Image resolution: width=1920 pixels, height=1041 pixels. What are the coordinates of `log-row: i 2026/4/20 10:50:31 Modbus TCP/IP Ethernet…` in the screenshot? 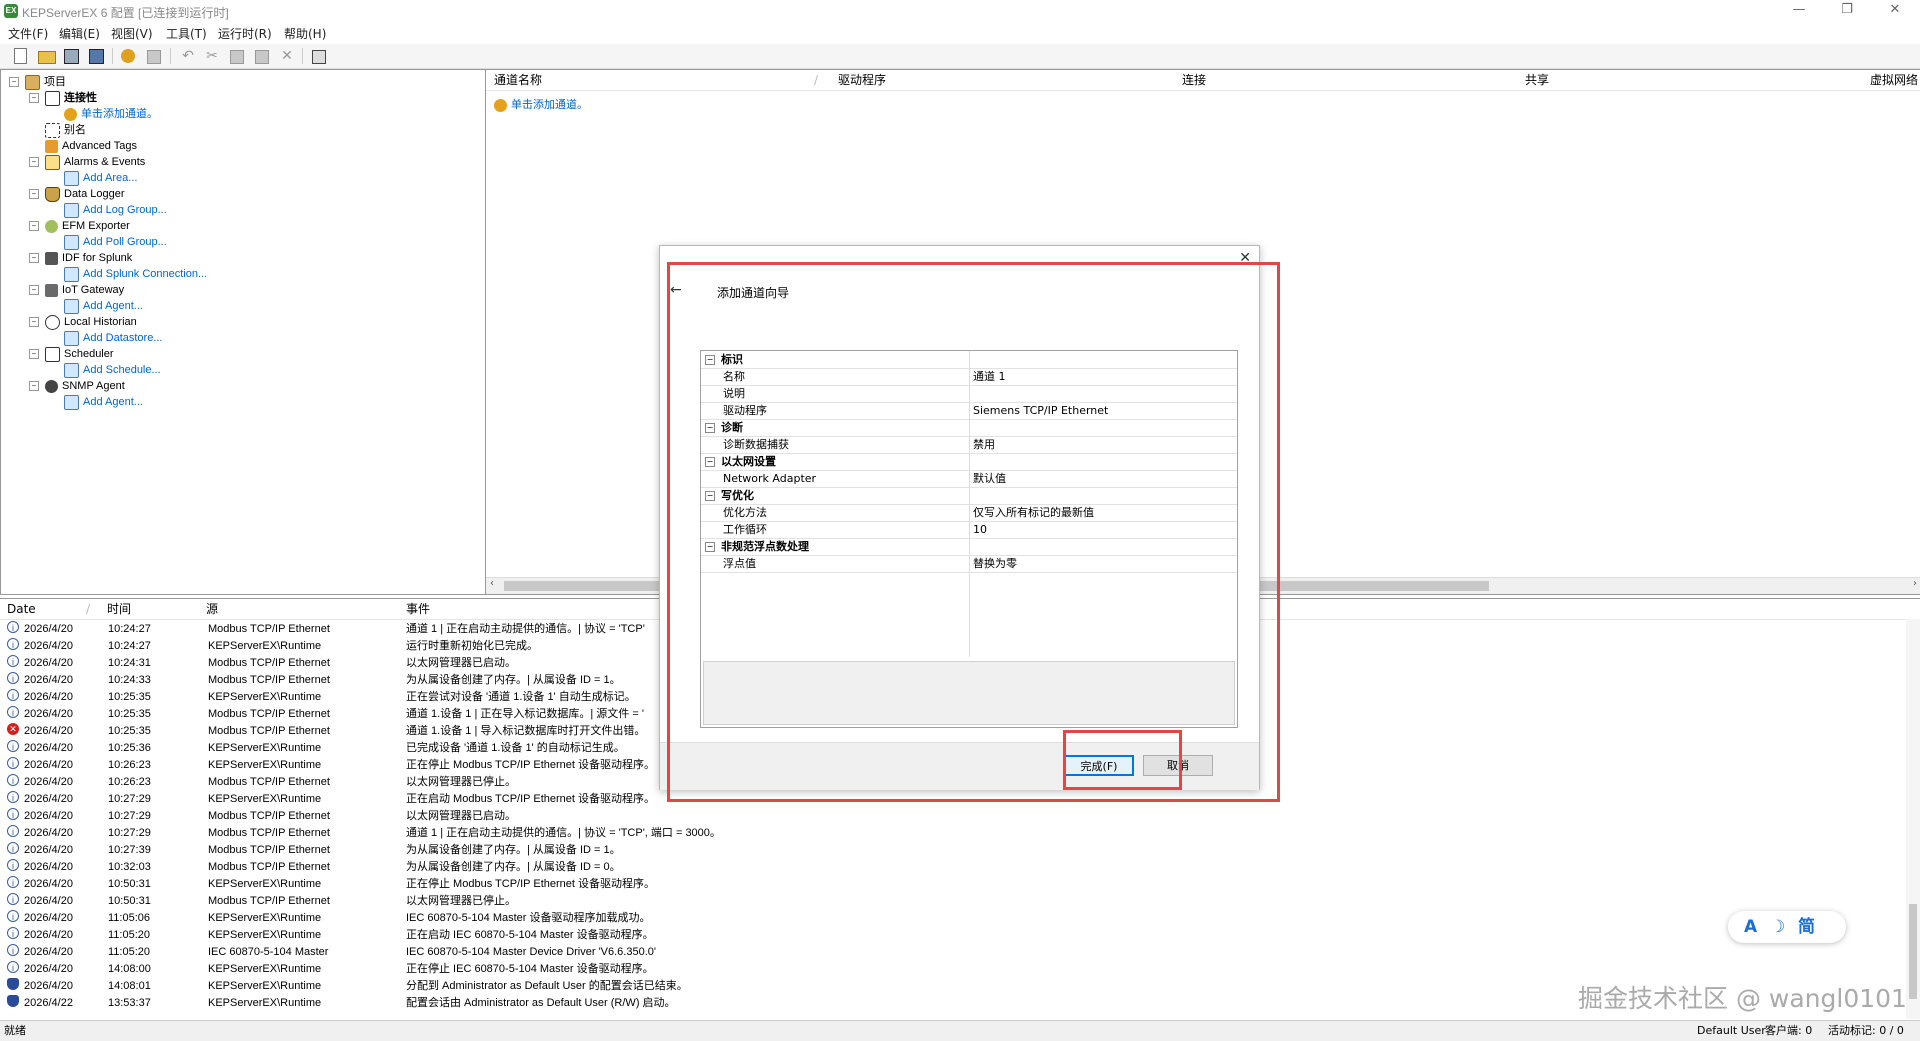 It's located at (950, 901).